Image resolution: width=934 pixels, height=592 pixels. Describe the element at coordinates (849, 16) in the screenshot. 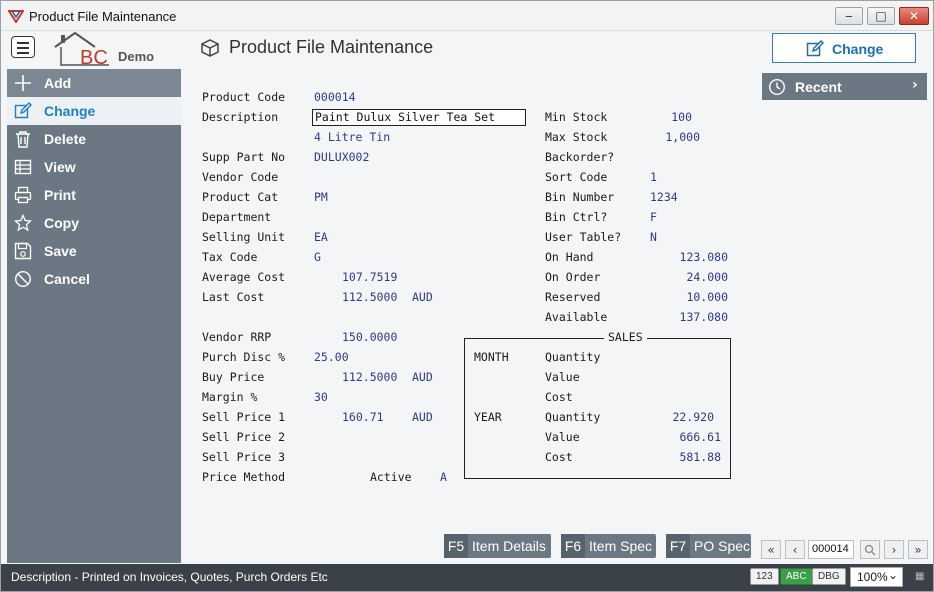

I see `minimize-button: ‒` at that location.